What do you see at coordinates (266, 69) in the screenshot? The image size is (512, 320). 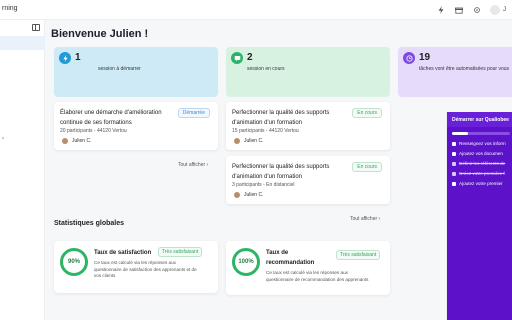 I see `stat-label: session en cours` at bounding box center [266, 69].